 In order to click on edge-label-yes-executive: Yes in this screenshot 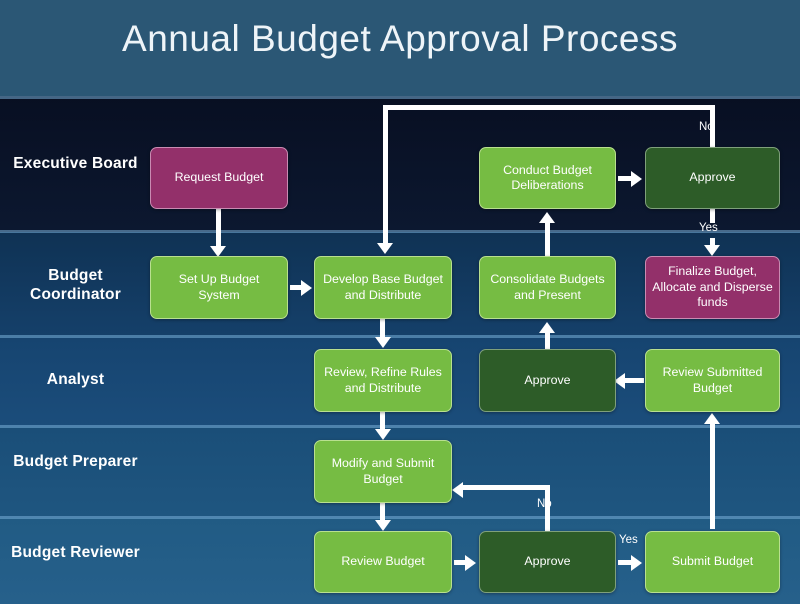, I will do `click(708, 228)`.